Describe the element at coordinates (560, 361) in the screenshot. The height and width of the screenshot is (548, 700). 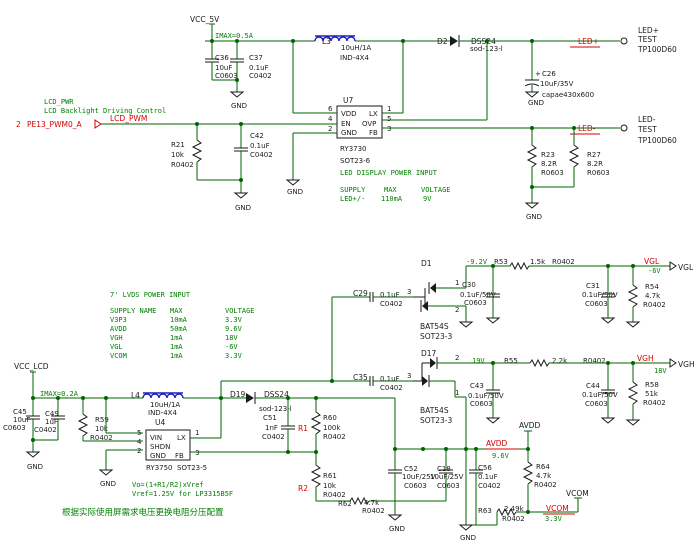
I see `r55-val: 2.2k` at that location.